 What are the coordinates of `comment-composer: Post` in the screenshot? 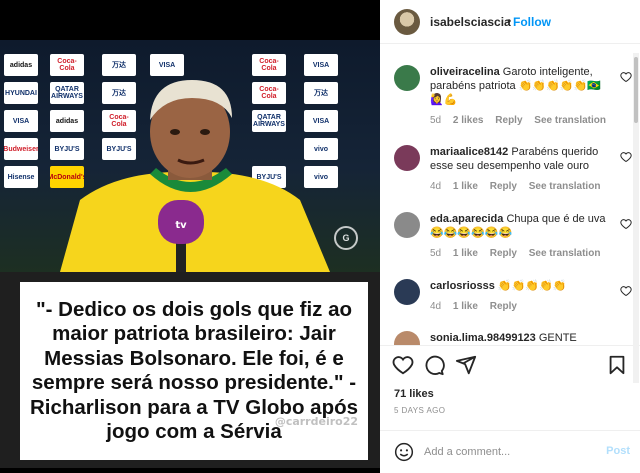 It's located at (510, 451).